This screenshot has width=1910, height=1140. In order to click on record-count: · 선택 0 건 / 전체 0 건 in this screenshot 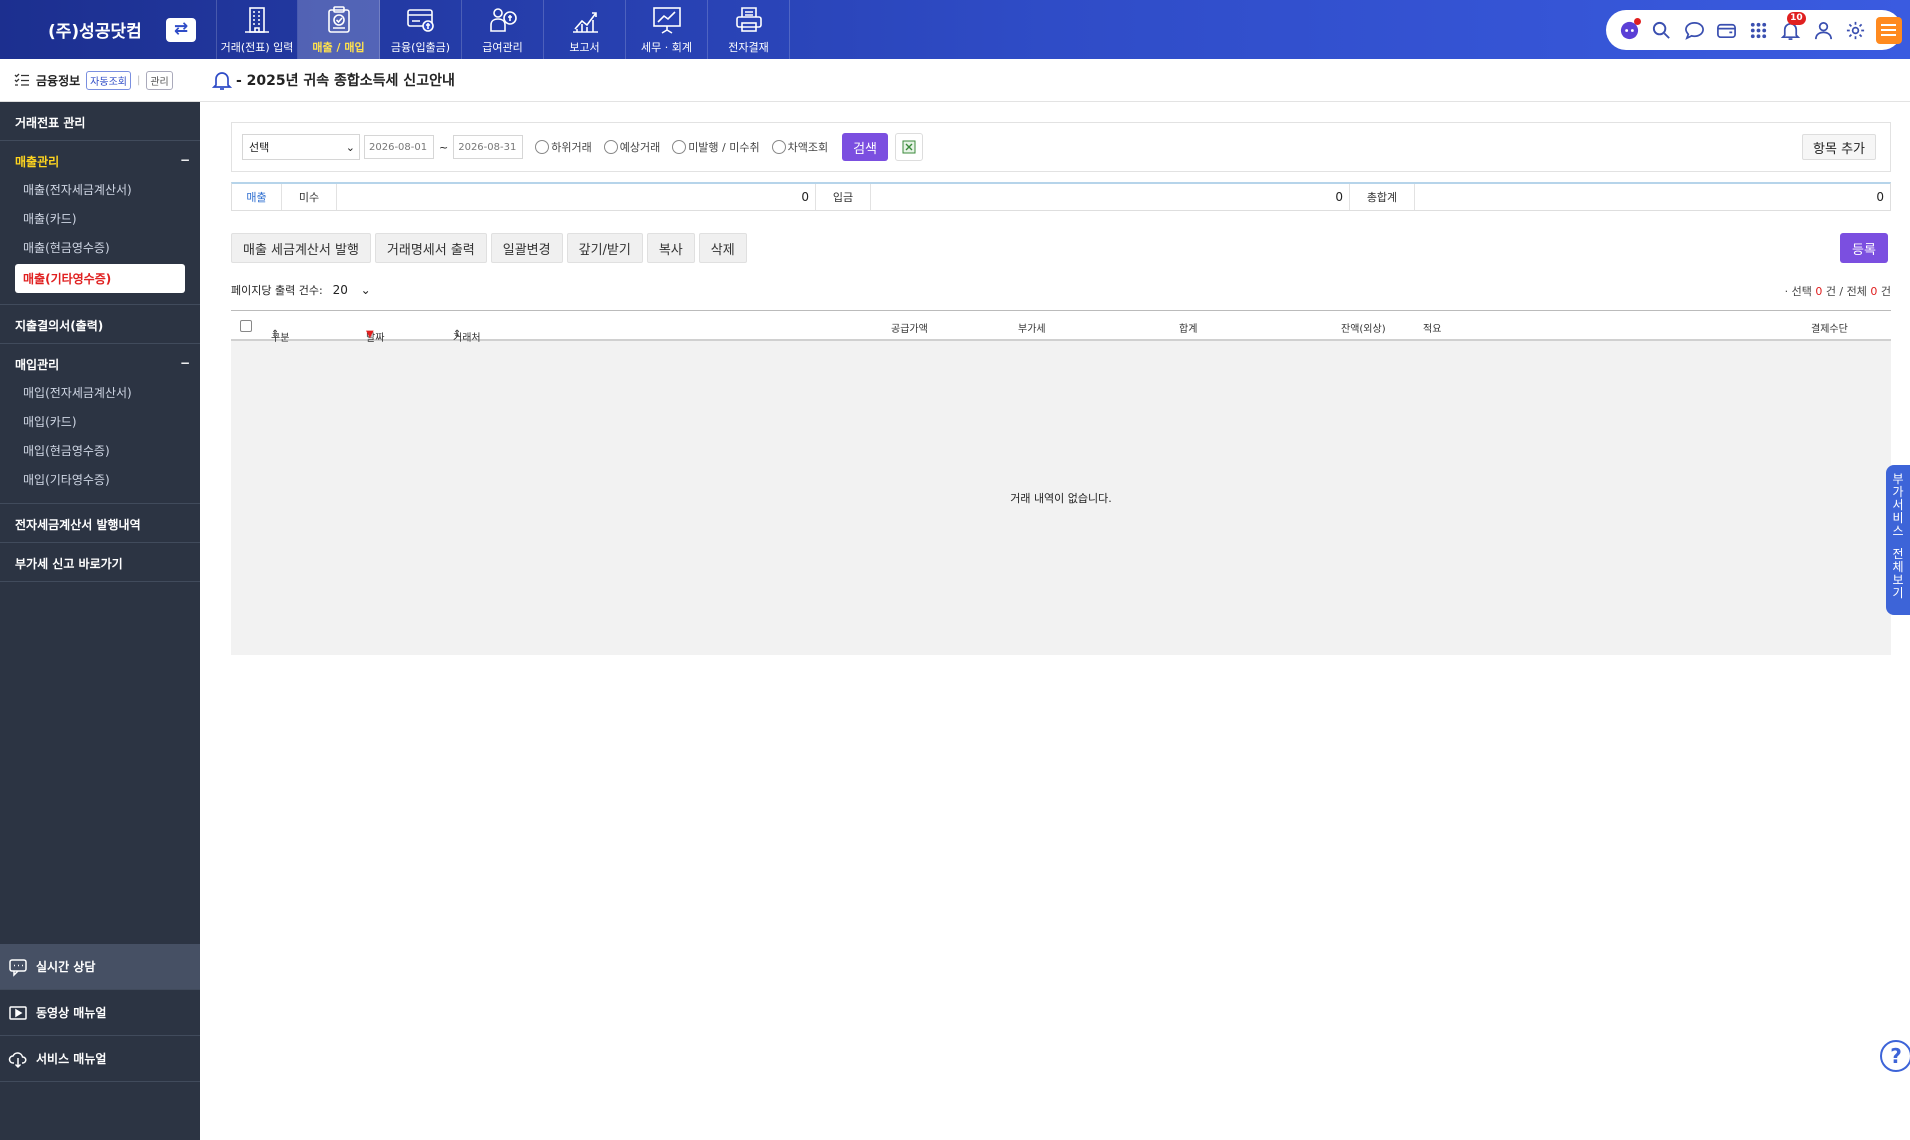, I will do `click(1837, 291)`.